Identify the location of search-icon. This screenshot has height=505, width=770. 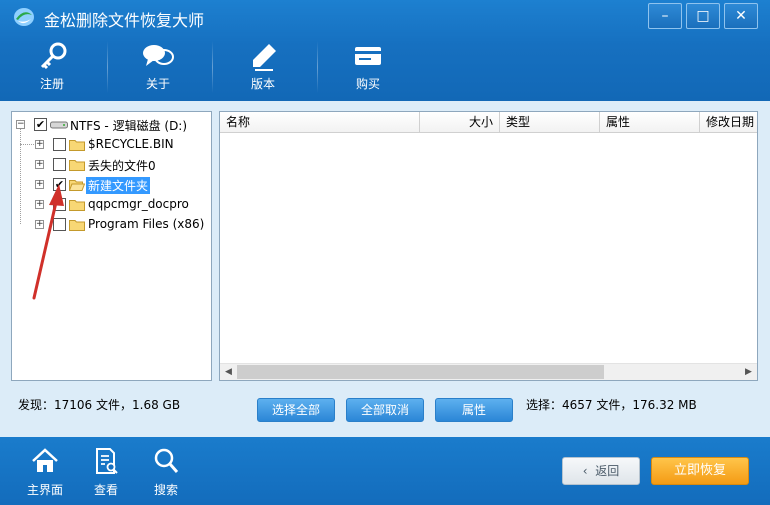
(166, 460).